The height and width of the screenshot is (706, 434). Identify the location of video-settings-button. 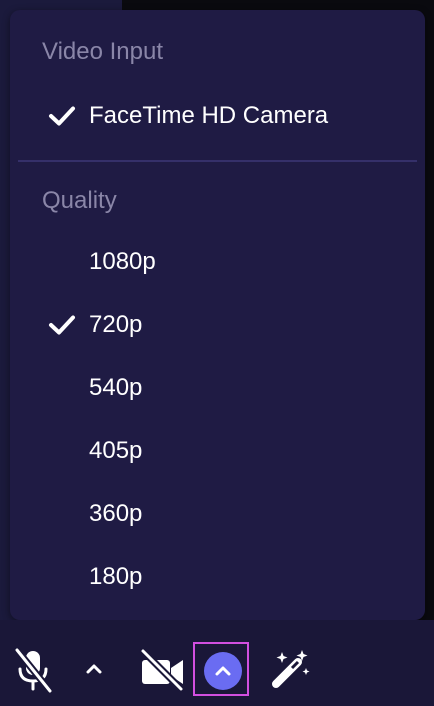
(221, 669).